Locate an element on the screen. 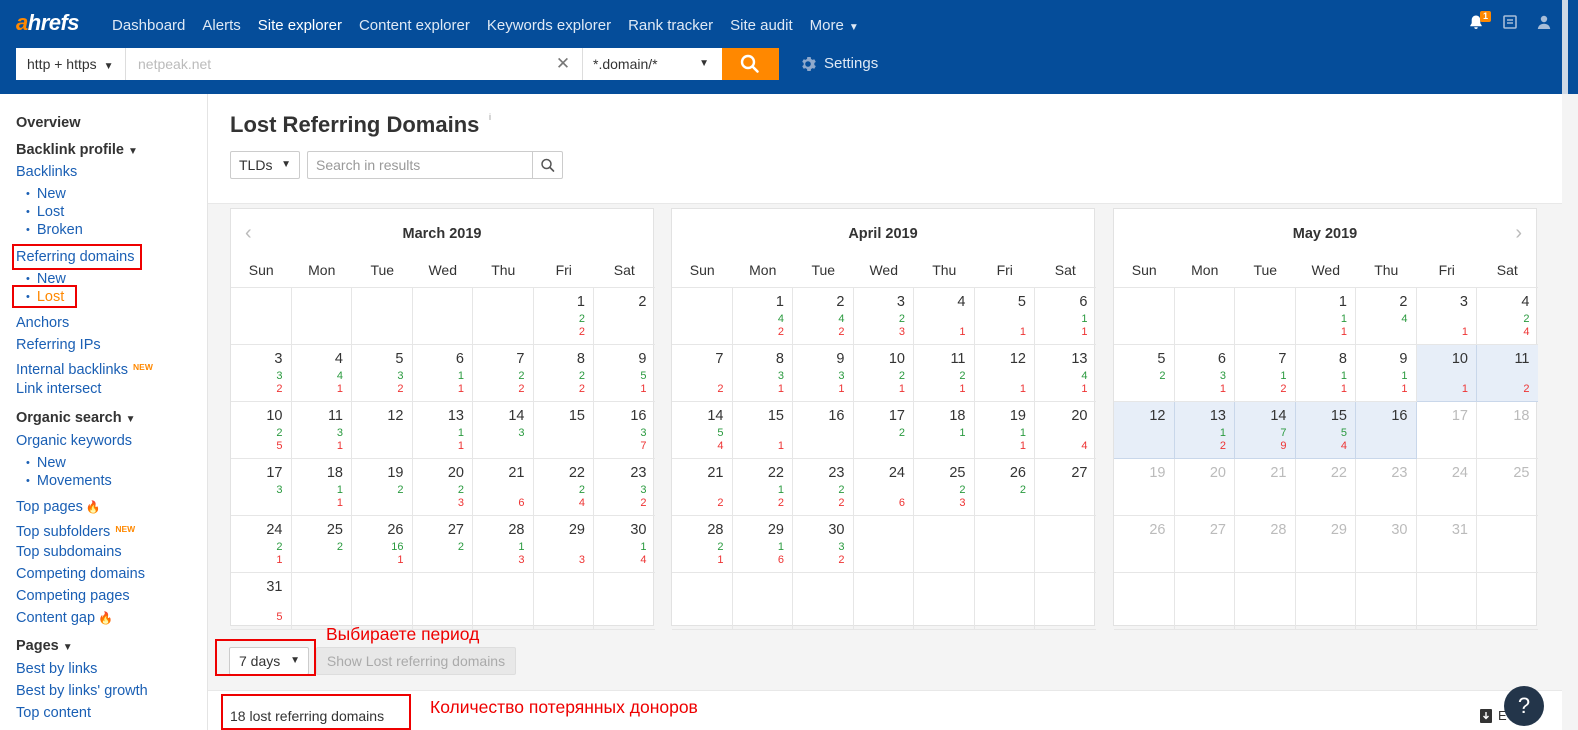 The width and height of the screenshot is (1578, 730). calendar-day: 441 is located at coordinates (321, 373).